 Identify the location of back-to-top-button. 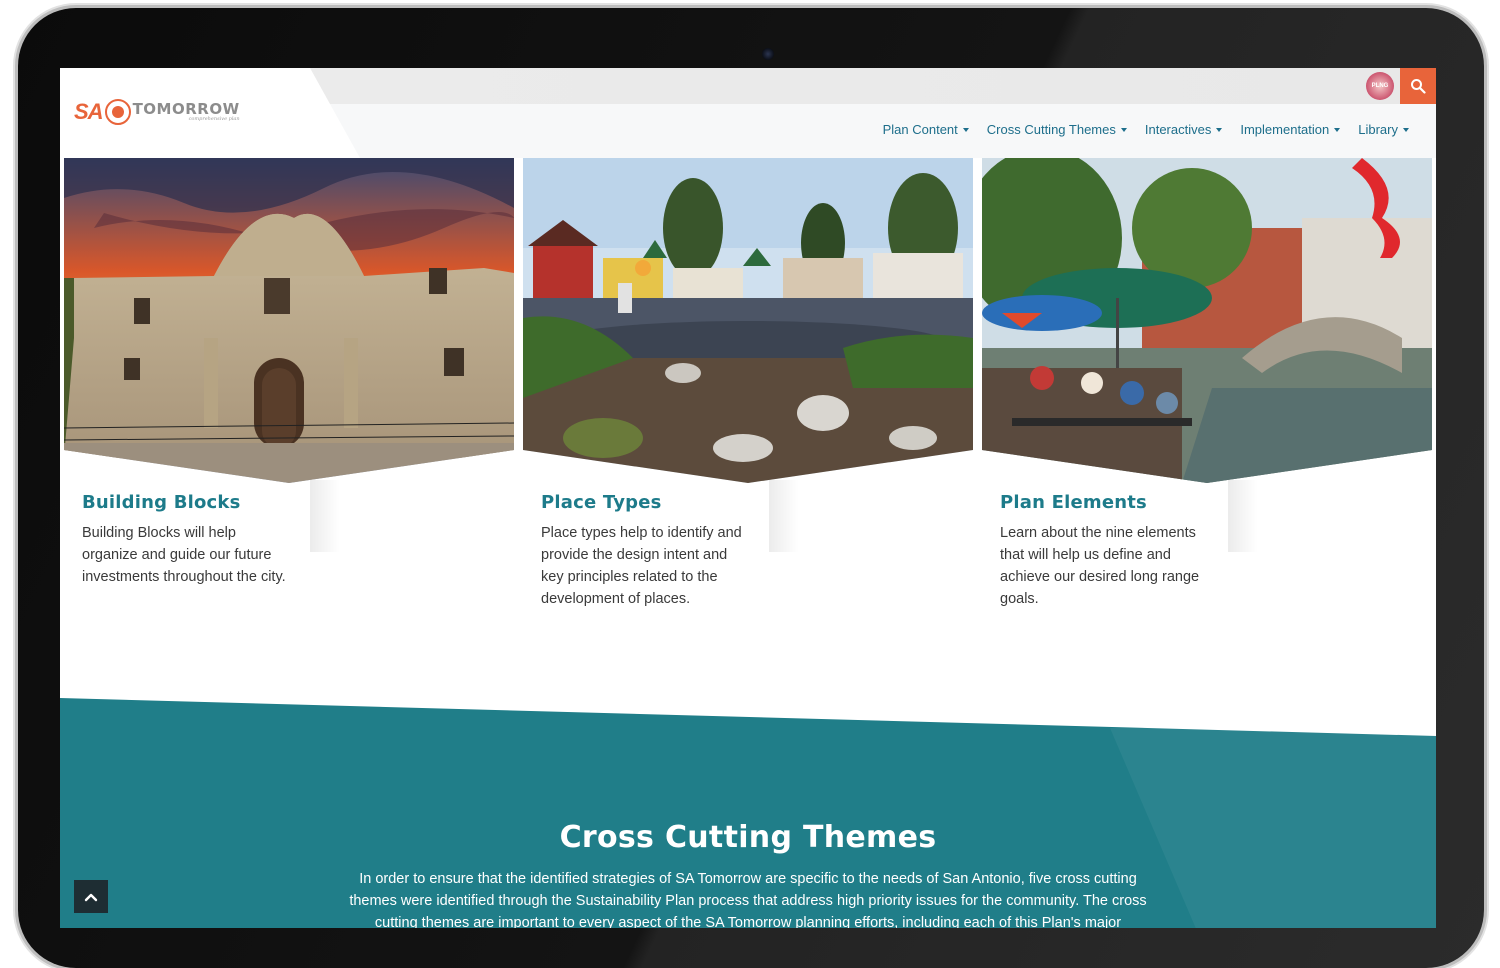
(91, 896).